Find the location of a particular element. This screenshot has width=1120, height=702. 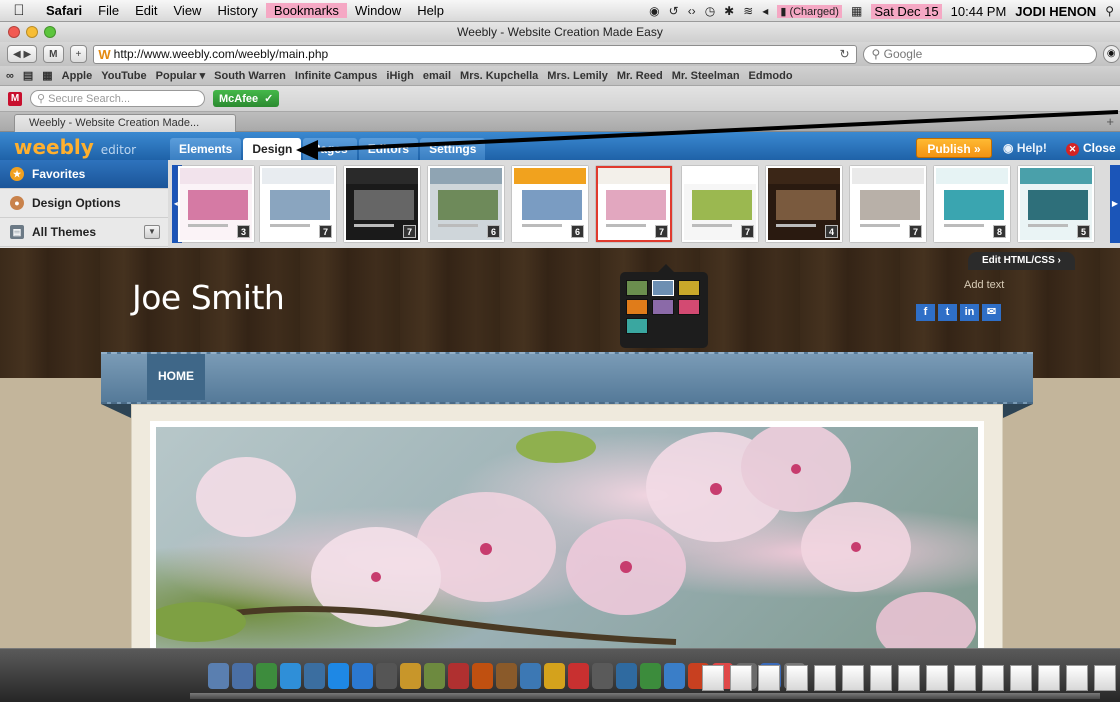

close-editor-button: ✕ Close is located at coordinates (1091, 148).